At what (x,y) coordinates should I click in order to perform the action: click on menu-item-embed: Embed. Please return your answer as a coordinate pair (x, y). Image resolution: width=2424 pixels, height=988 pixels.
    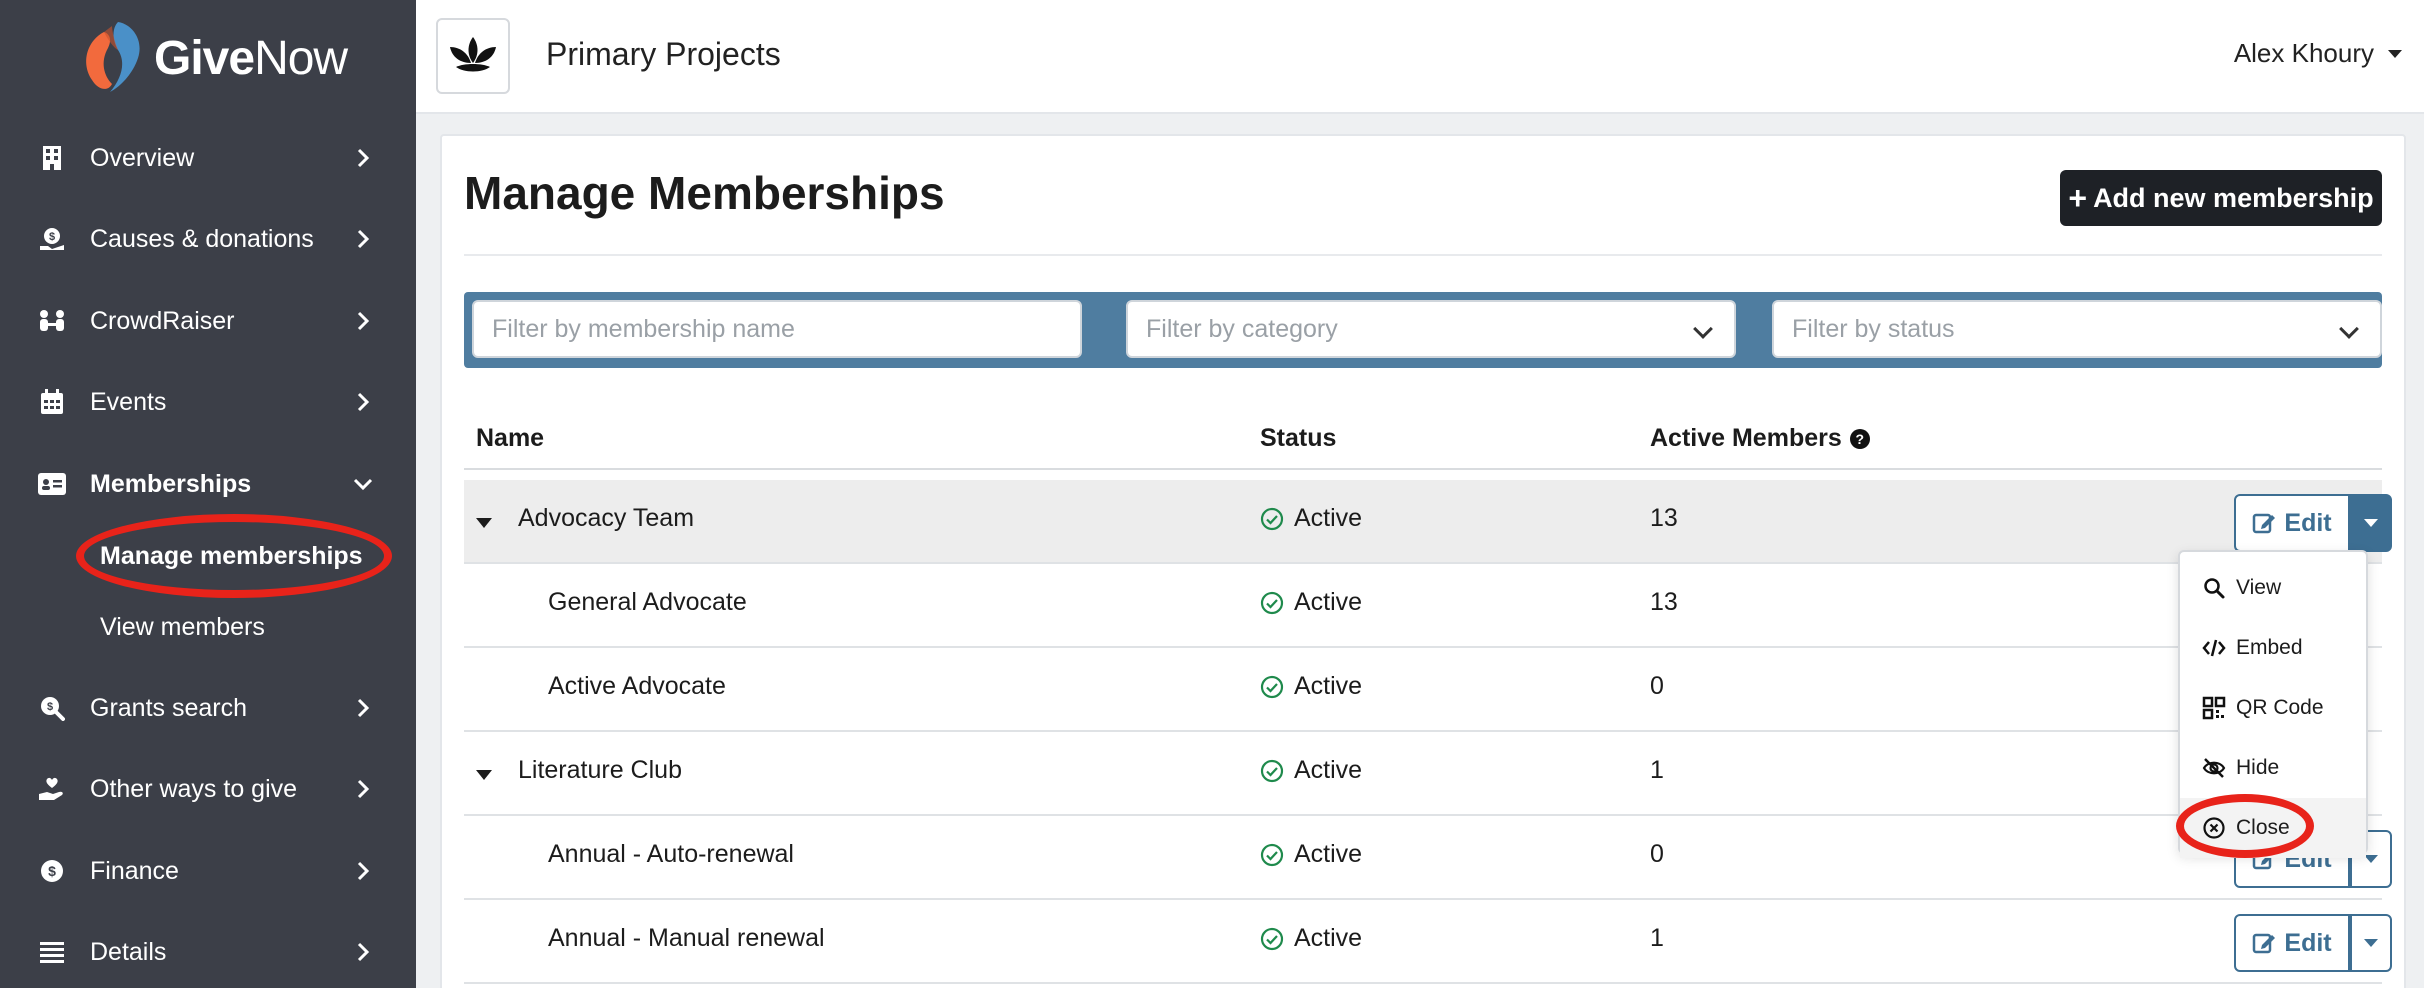
    Looking at the image, I should click on (2273, 648).